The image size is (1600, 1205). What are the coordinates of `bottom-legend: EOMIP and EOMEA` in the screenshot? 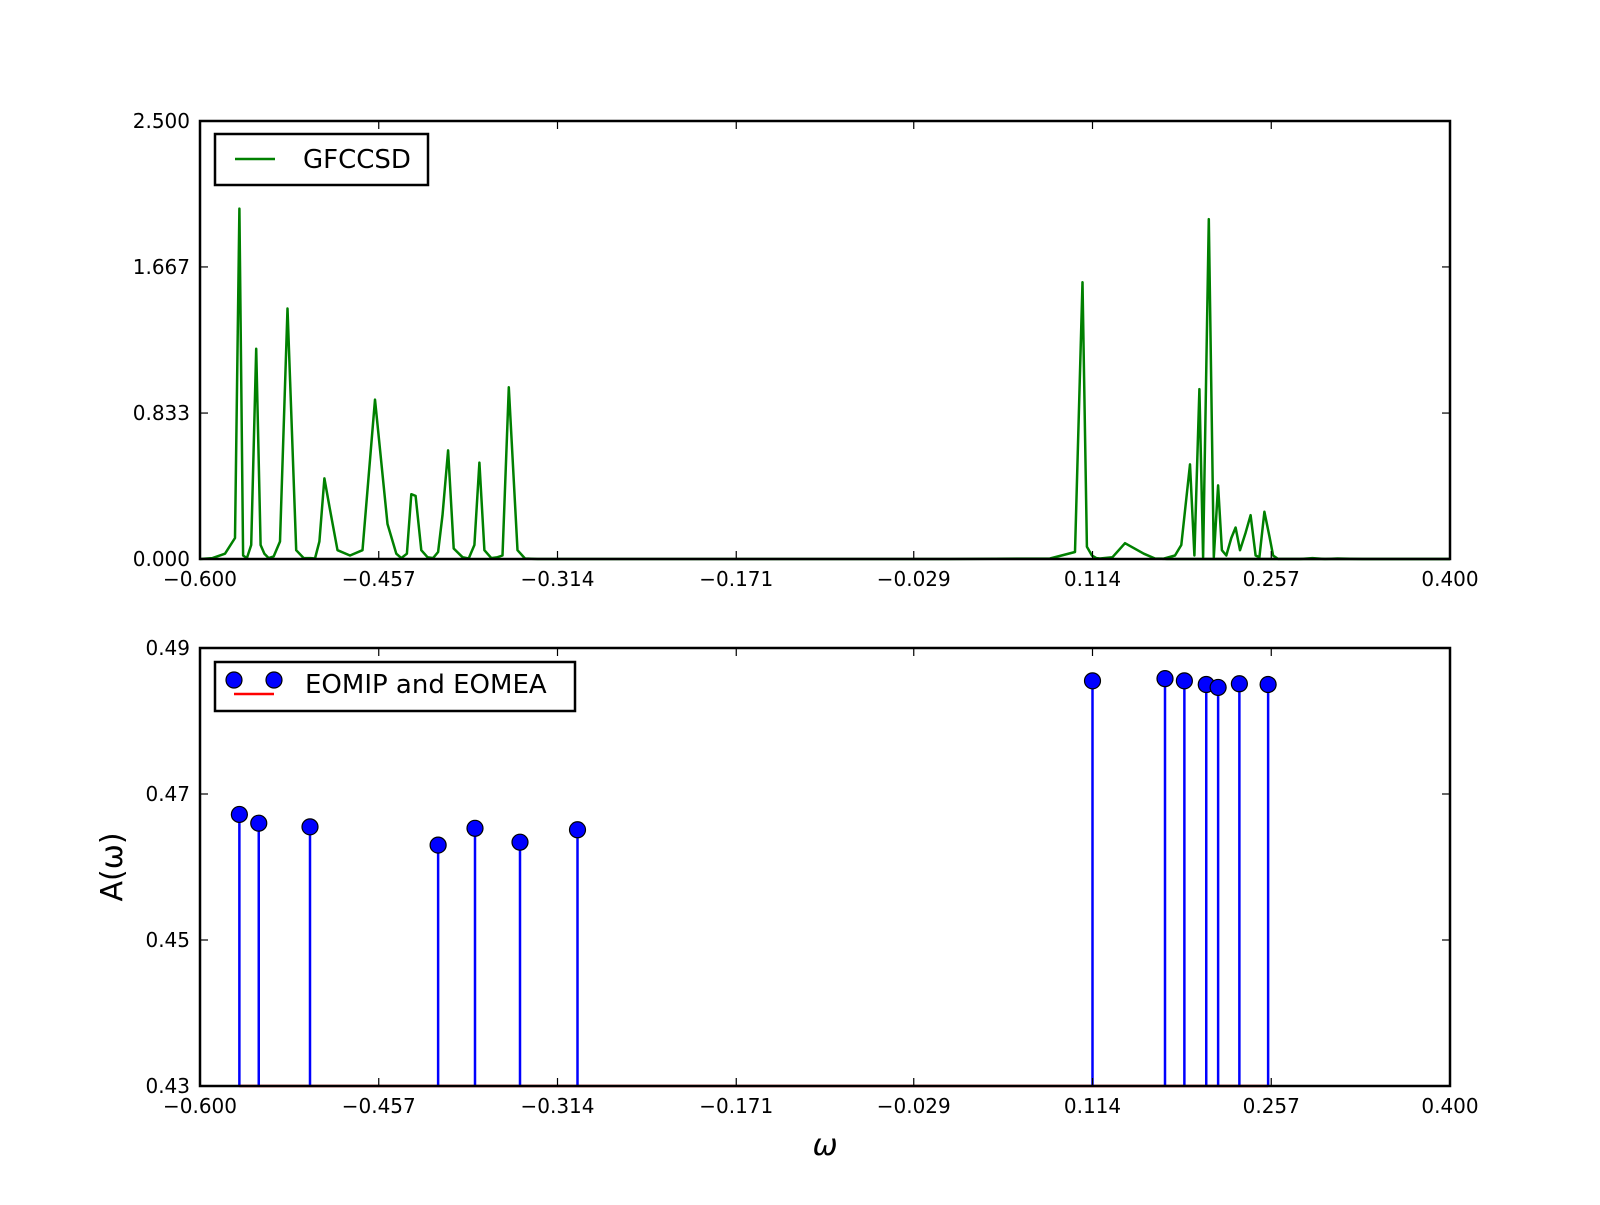 It's located at (395, 686).